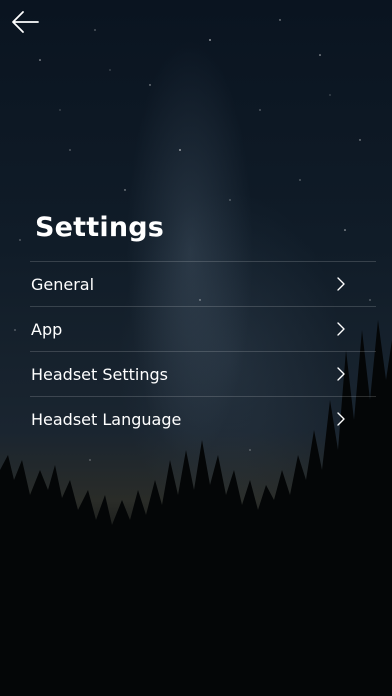 This screenshot has width=392, height=696. Describe the element at coordinates (99, 374) in the screenshot. I see `menu-item-label: Headset Settings` at that location.